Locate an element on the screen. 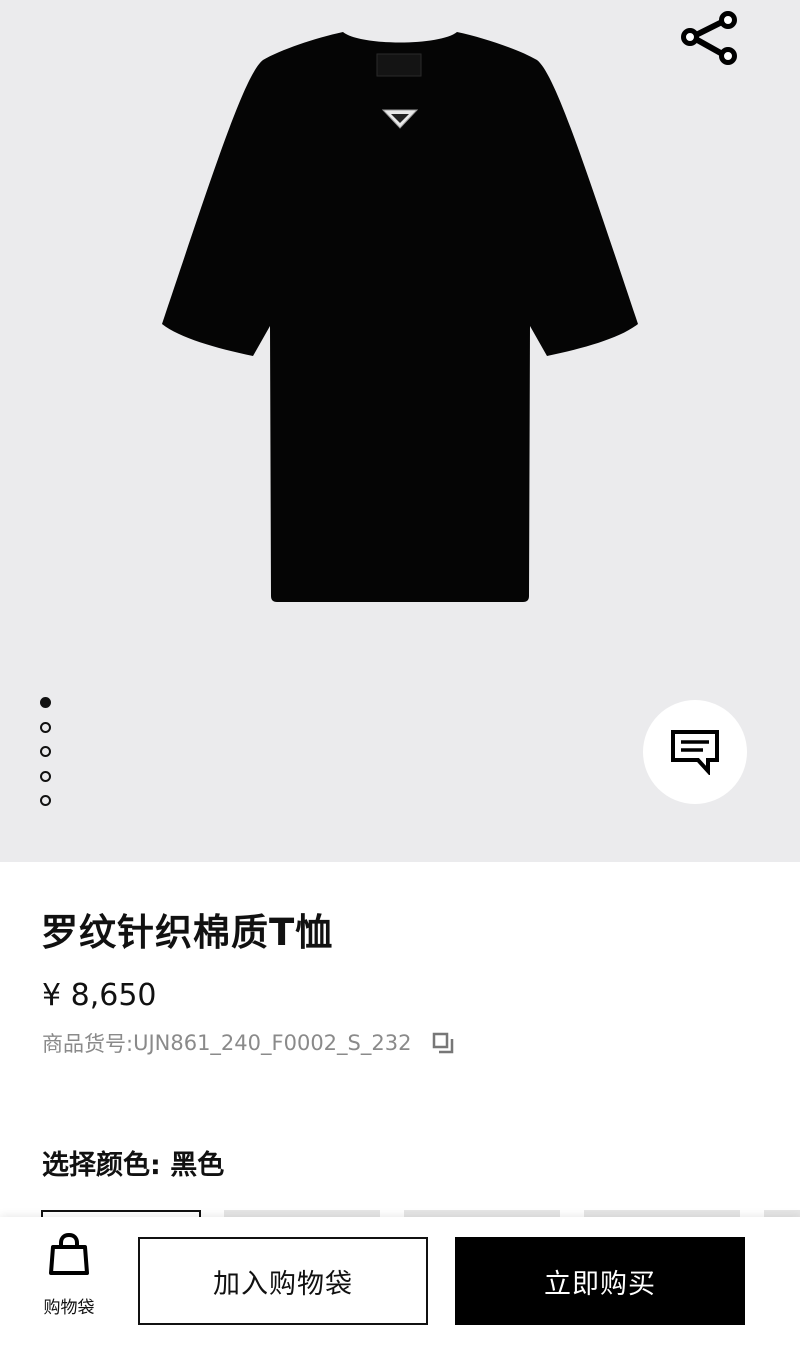 This screenshot has height=1351, width=800. sku-value: UJN861_240_F0002_S_232 is located at coordinates (272, 1043).